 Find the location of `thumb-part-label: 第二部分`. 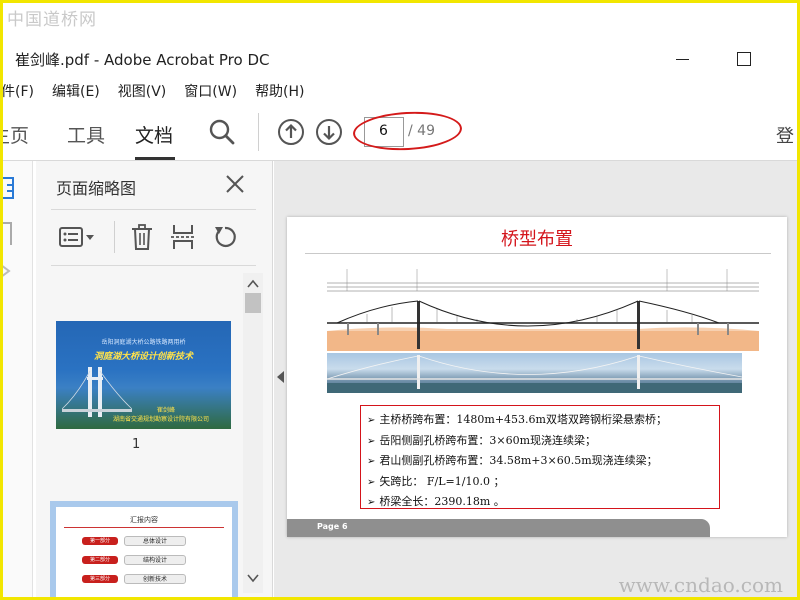

thumb-part-label: 第二部分 is located at coordinates (100, 560).